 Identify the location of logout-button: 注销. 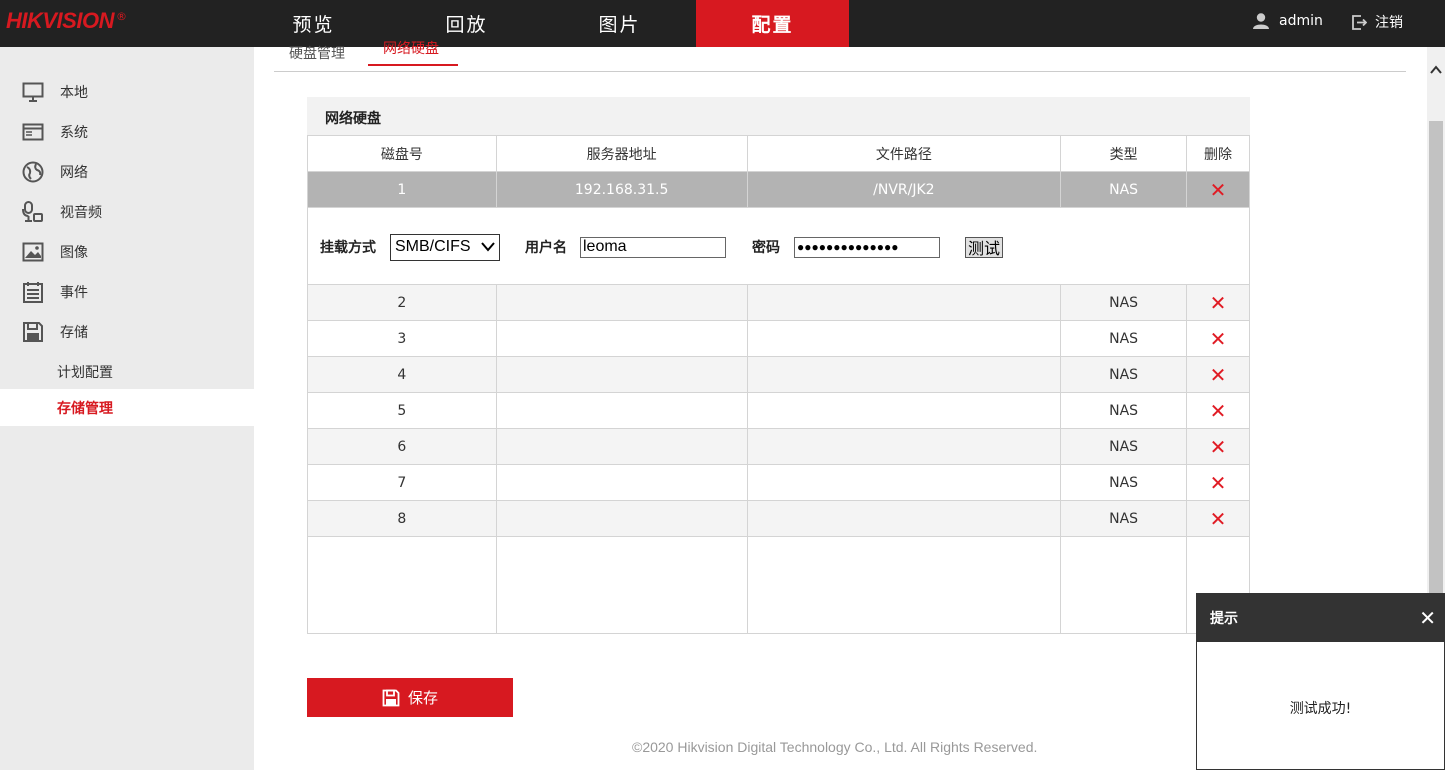
(1377, 22).